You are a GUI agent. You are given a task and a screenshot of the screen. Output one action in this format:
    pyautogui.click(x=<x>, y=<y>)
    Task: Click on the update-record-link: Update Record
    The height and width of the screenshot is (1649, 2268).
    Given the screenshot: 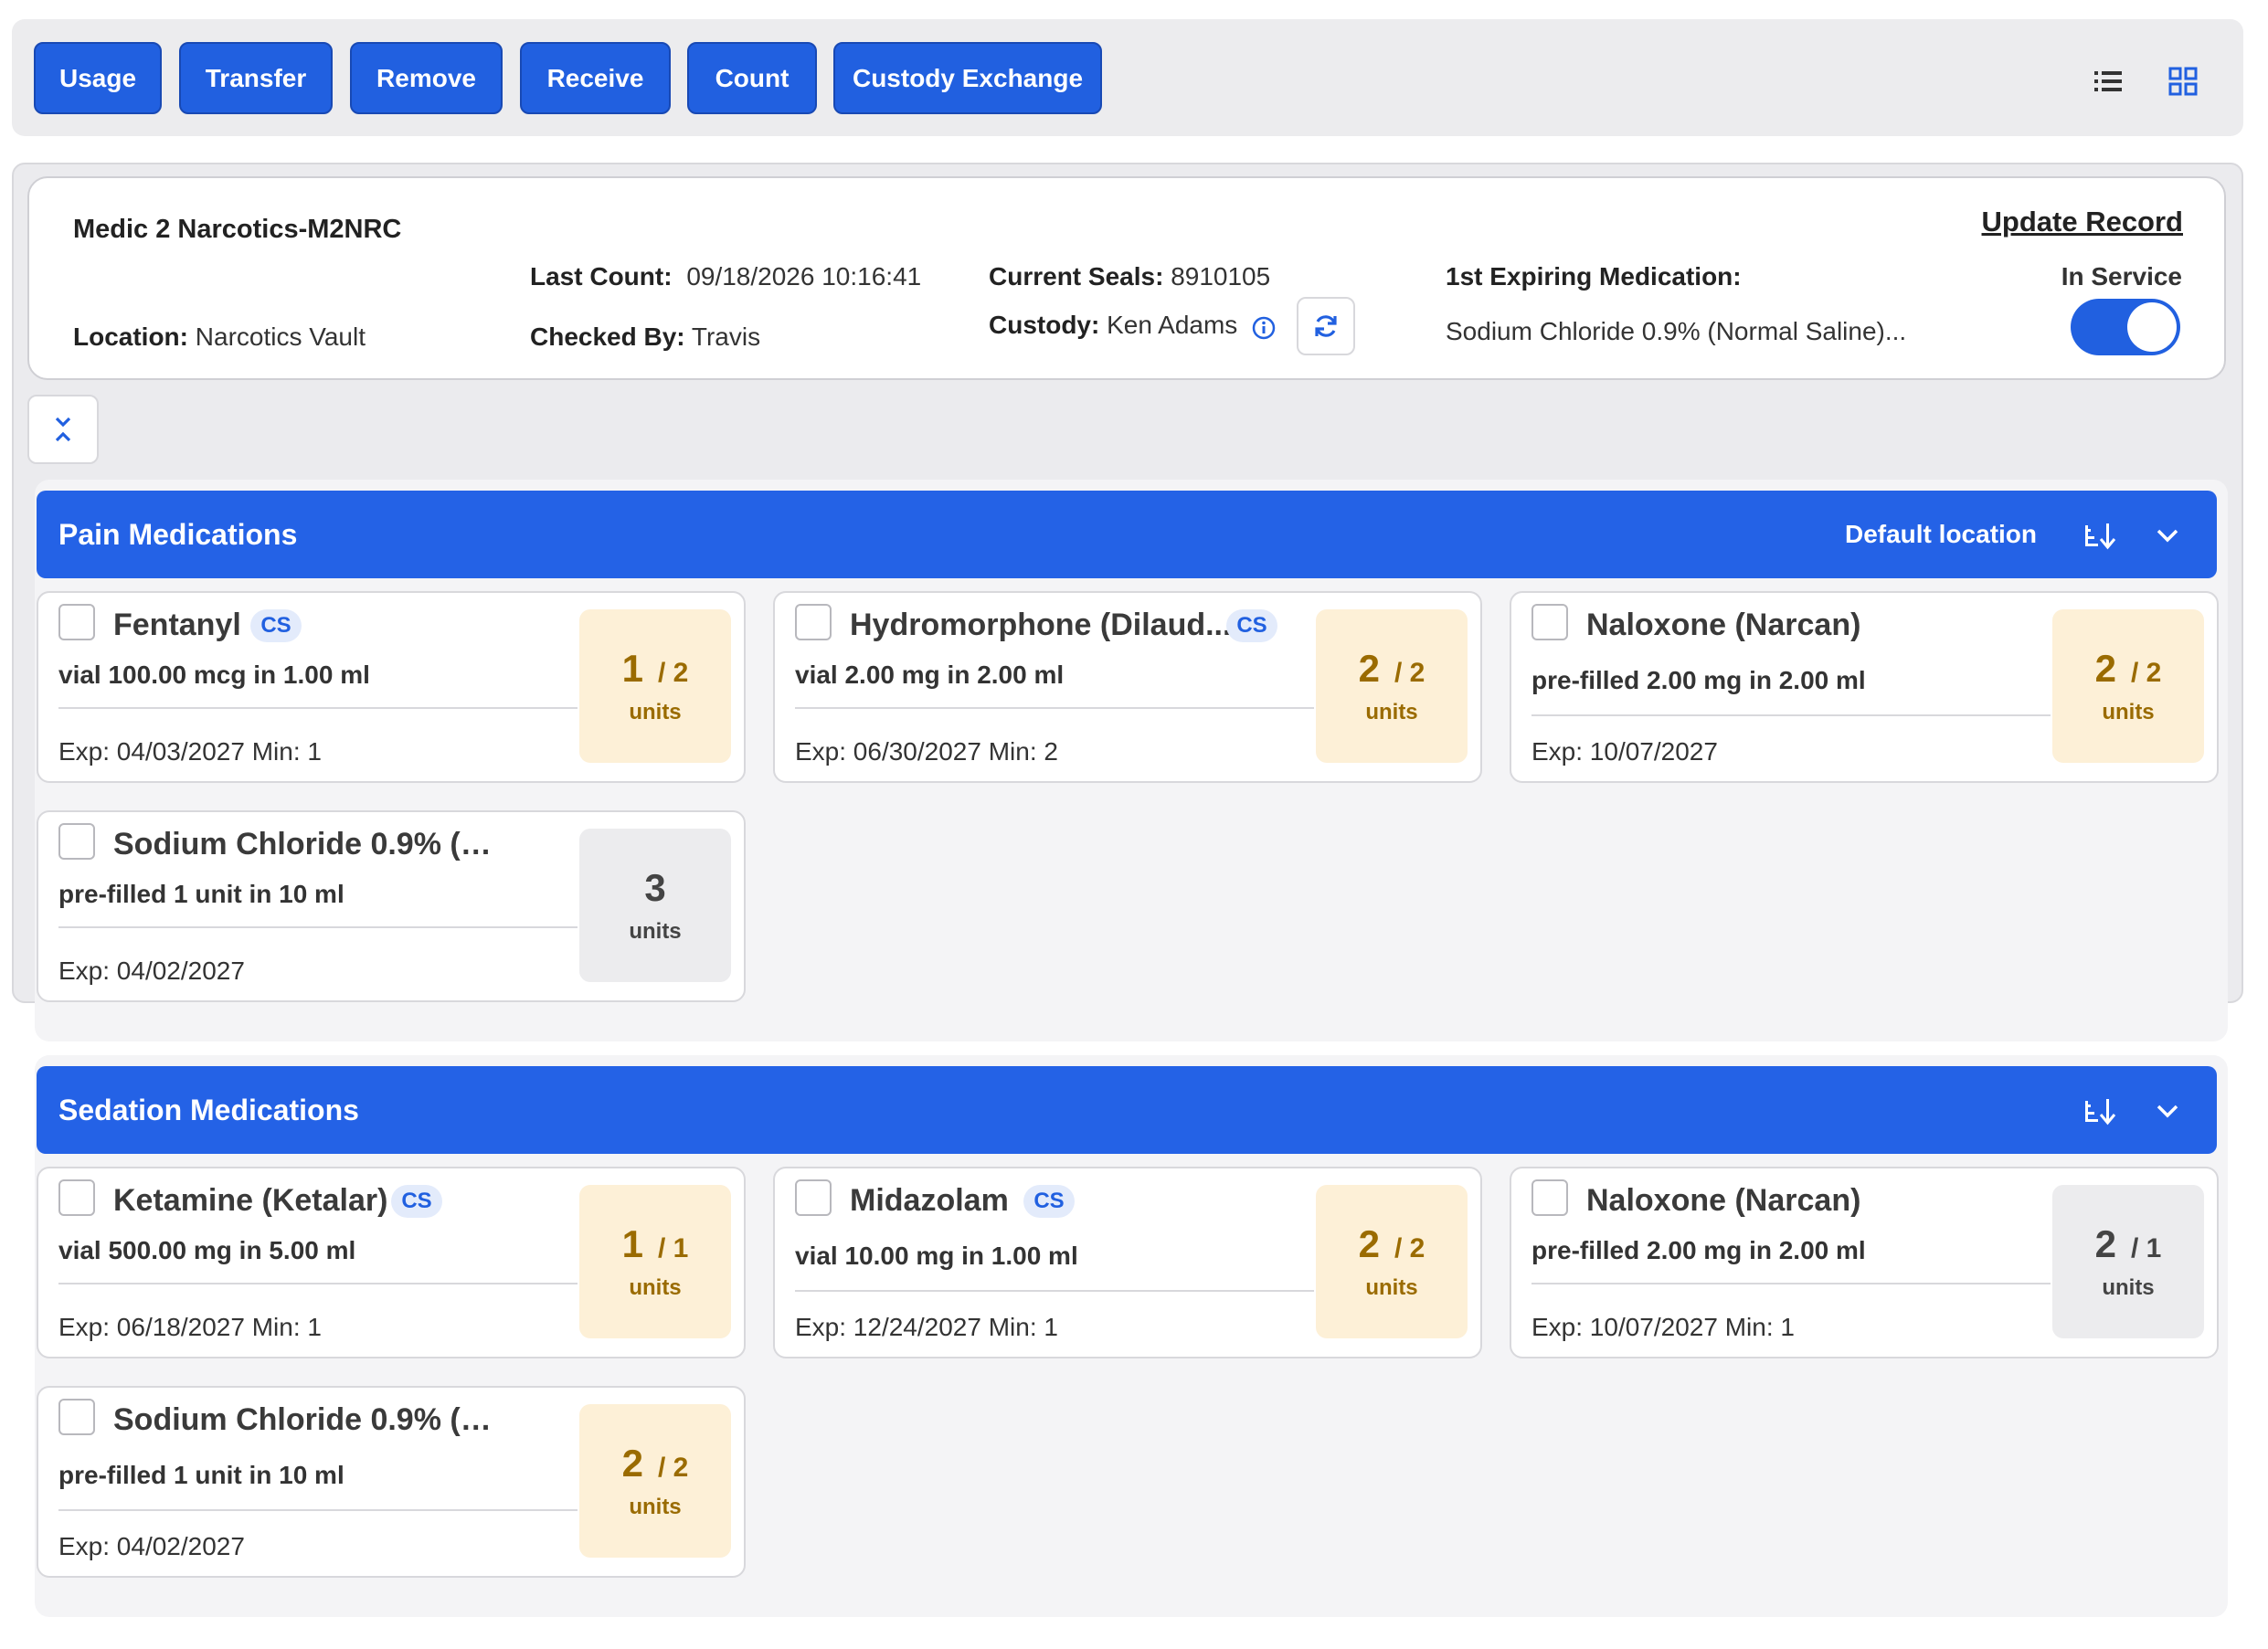 What is the action you would take?
    pyautogui.click(x=2082, y=222)
    